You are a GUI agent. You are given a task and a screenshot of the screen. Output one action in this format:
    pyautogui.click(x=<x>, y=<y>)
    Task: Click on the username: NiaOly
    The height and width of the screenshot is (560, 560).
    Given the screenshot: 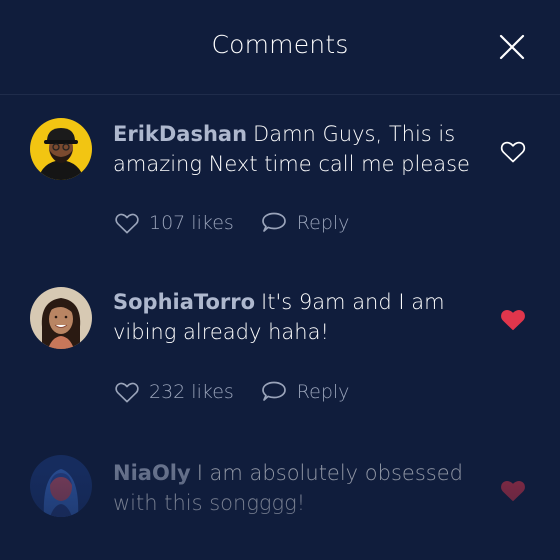 What is the action you would take?
    pyautogui.click(x=152, y=473)
    